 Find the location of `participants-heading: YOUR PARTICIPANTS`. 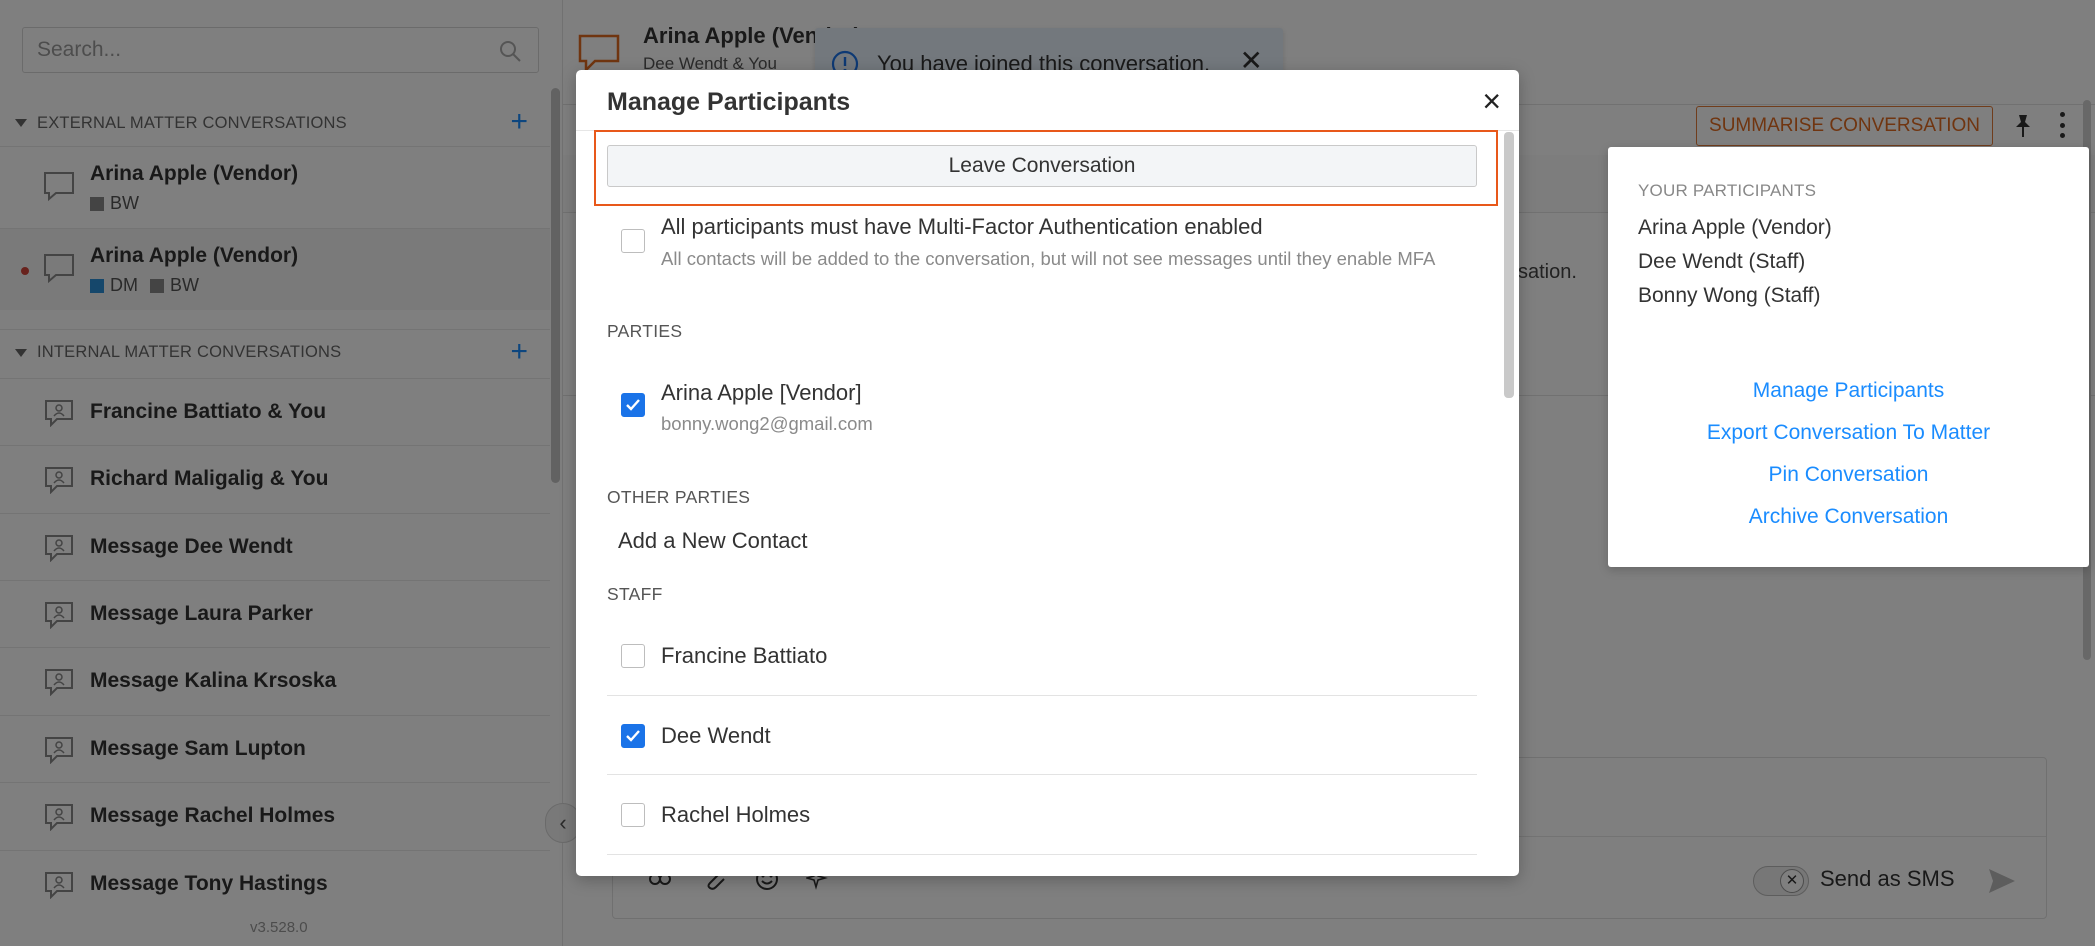

participants-heading: YOUR PARTICIPANTS is located at coordinates (1727, 190).